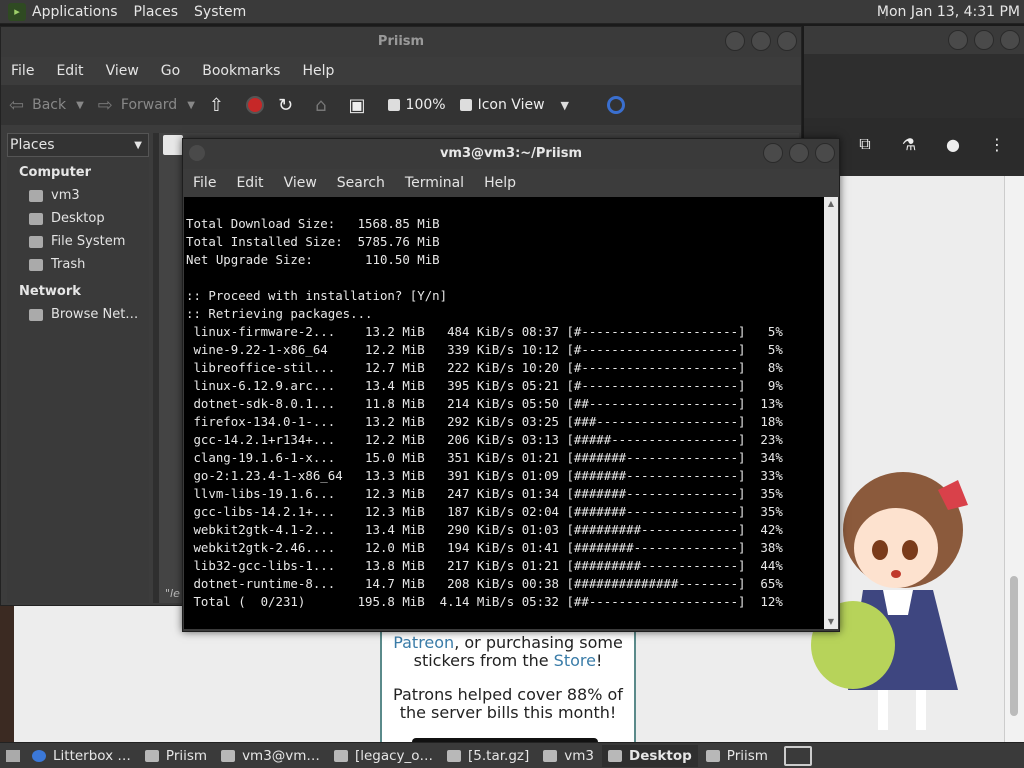  I want to click on terminal-menu-terminal: Terminal, so click(434, 183).